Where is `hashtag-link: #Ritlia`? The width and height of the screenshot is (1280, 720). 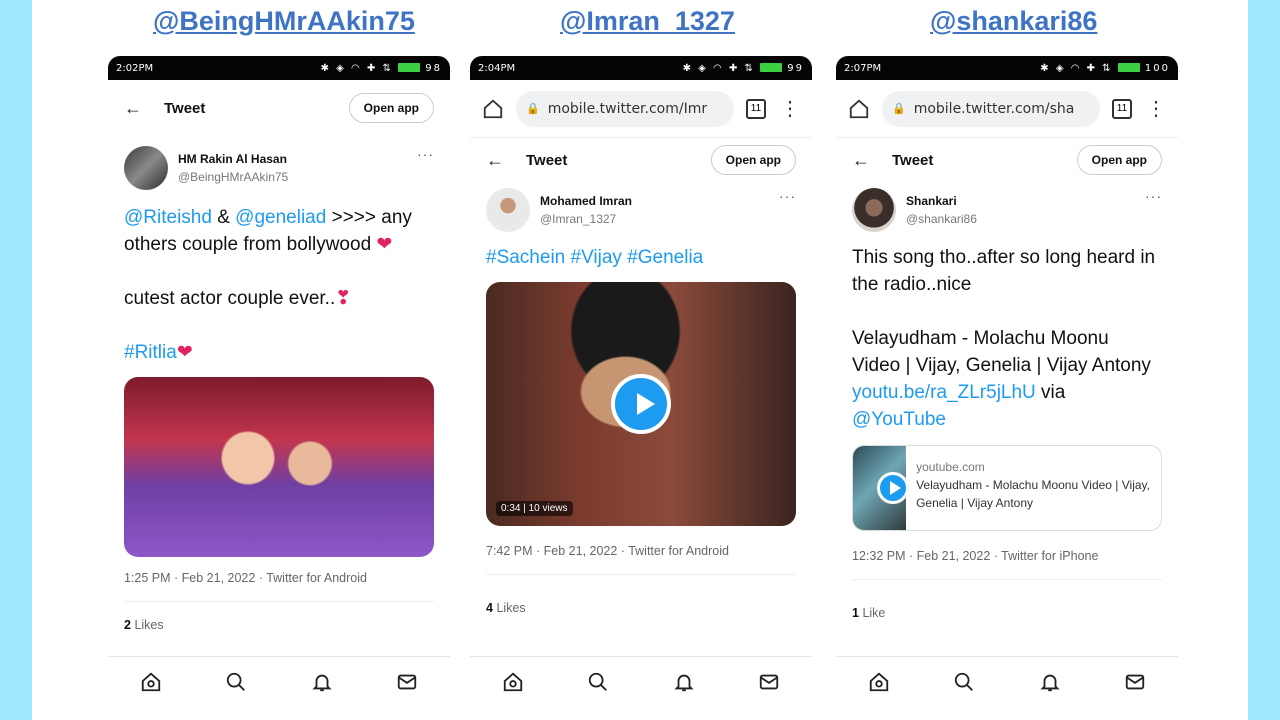 hashtag-link: #Ritlia is located at coordinates (150, 352).